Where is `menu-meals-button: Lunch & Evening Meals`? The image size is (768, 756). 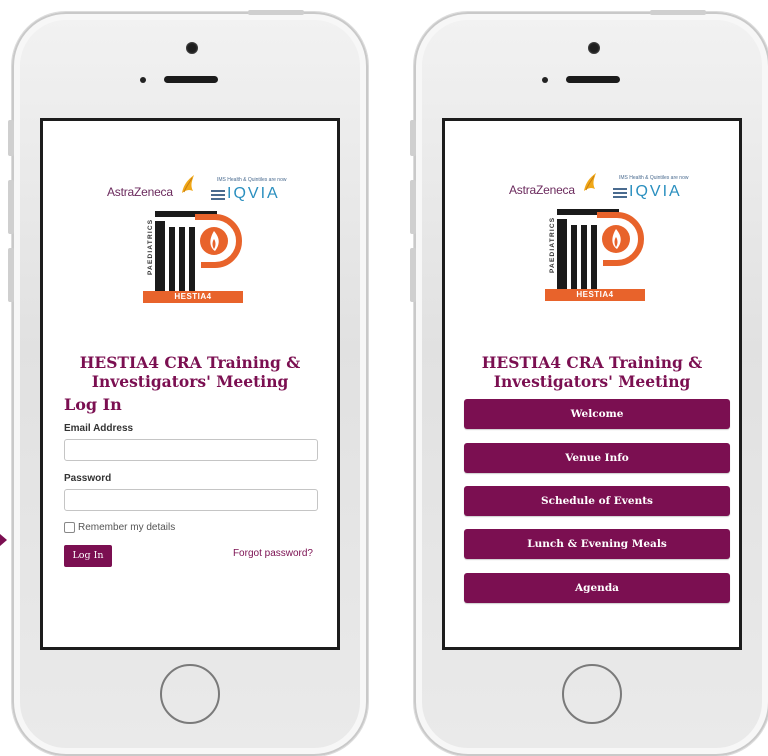
menu-meals-button: Lunch & Evening Meals is located at coordinates (597, 544).